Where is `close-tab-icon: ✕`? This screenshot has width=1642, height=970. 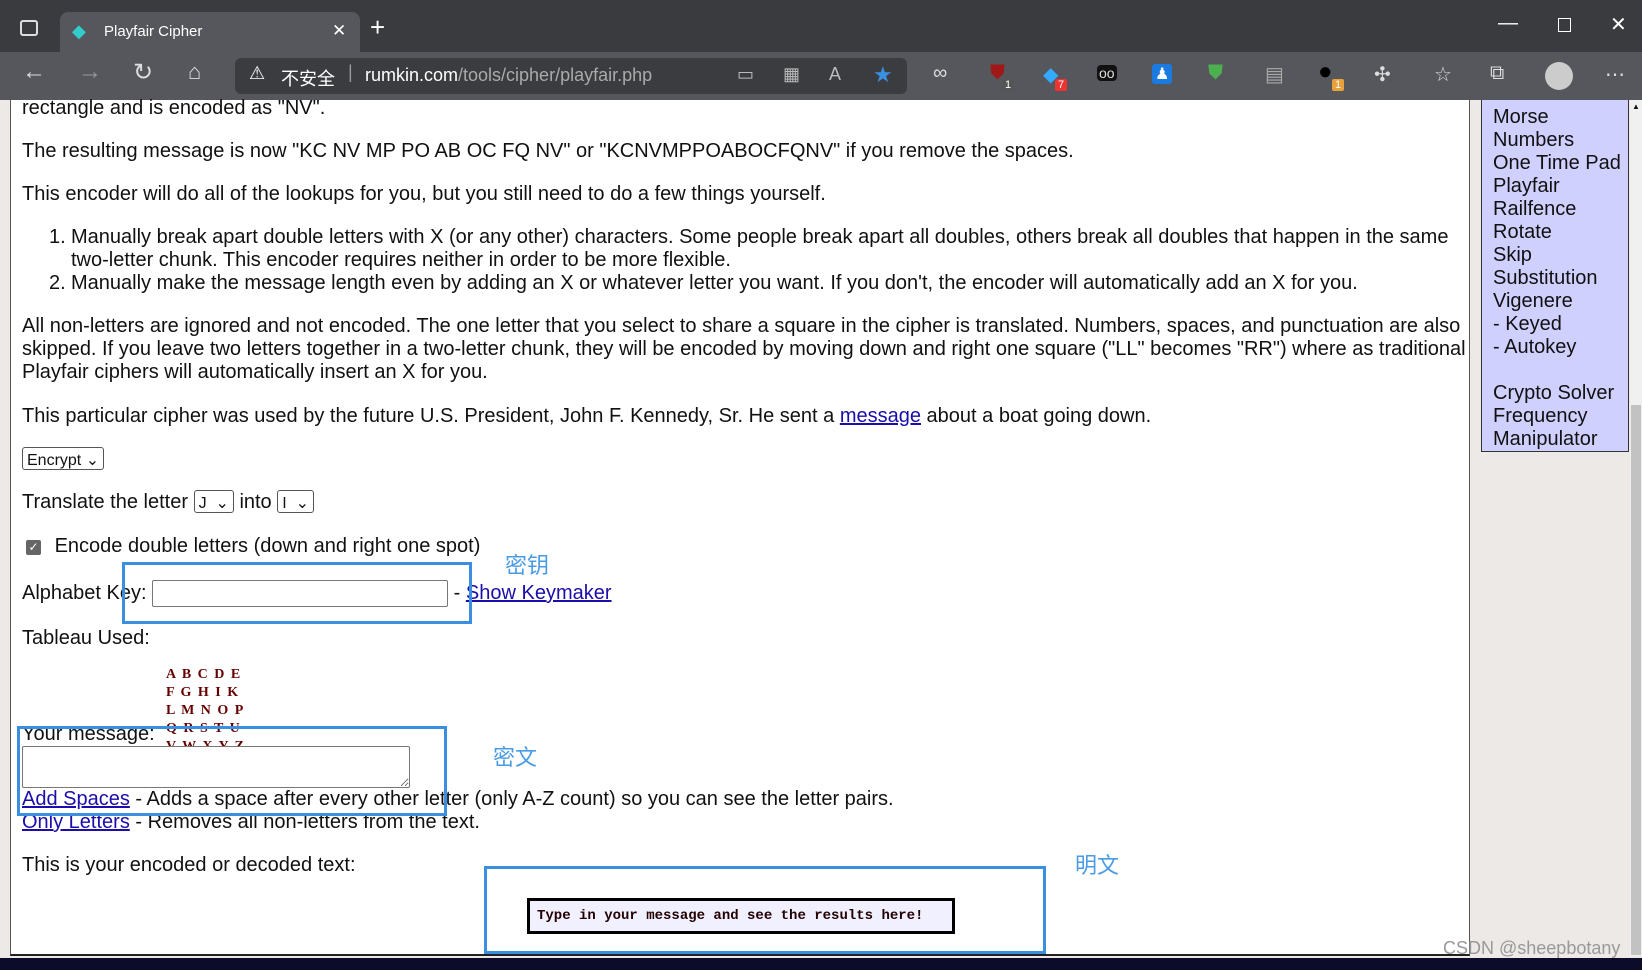 close-tab-icon: ✕ is located at coordinates (339, 31).